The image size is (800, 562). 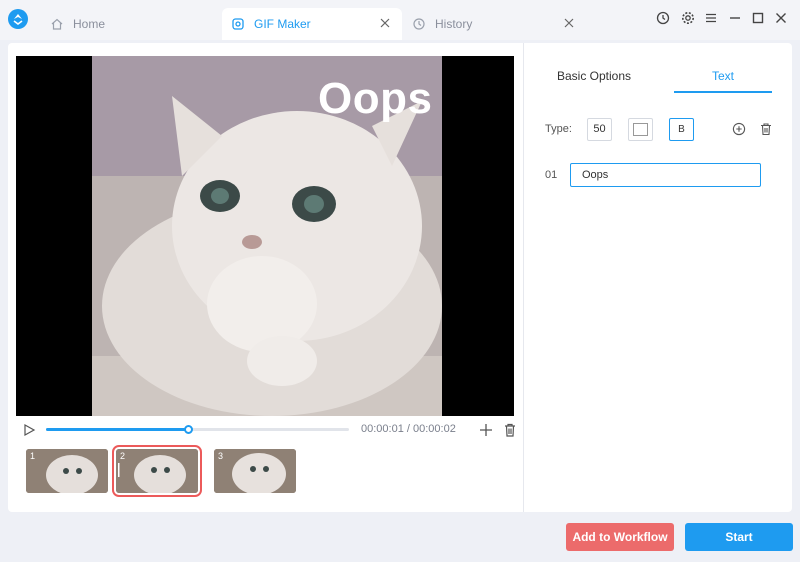 I want to click on text-item-input, so click(x=665, y=175).